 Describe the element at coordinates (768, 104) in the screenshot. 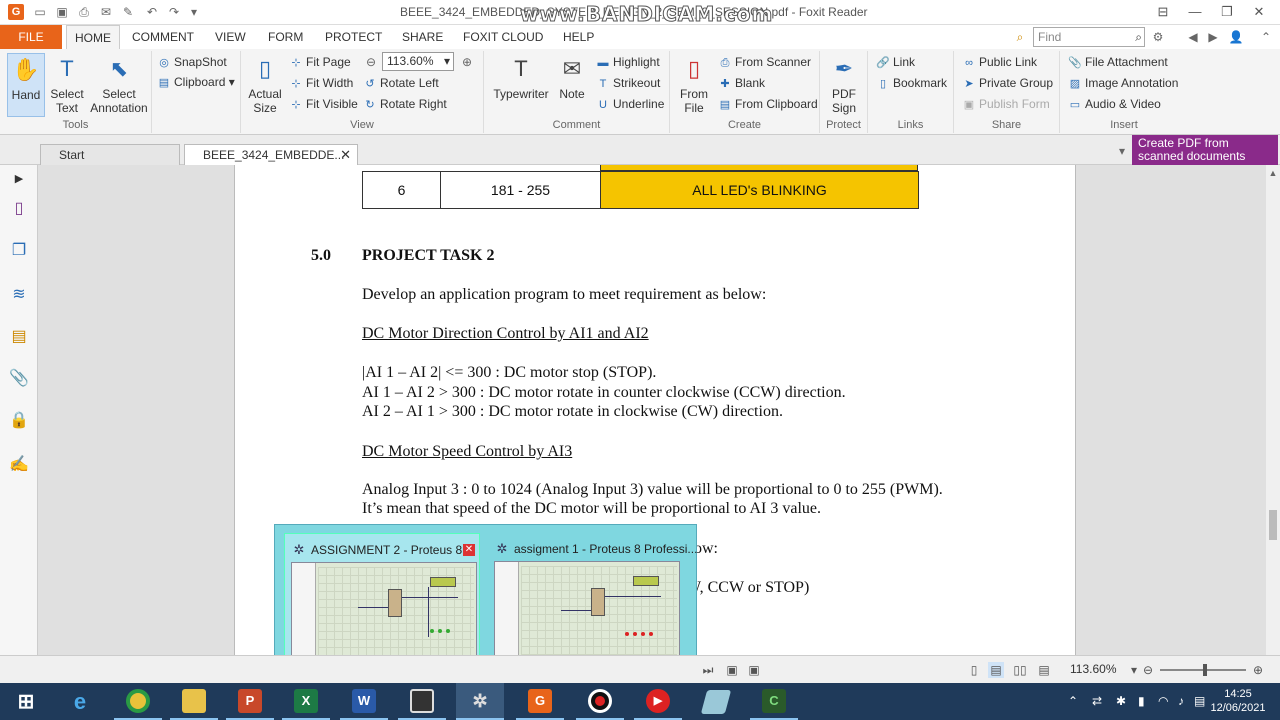

I see `from-clipboard-button: ▤ From Clipboard` at that location.